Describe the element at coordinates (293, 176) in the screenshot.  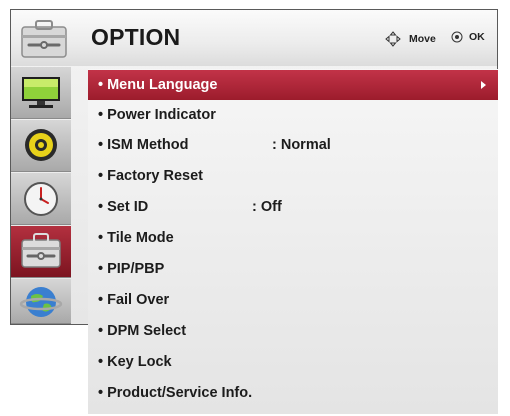
I see `menu-item-factory-reset: • Factory Reset` at that location.